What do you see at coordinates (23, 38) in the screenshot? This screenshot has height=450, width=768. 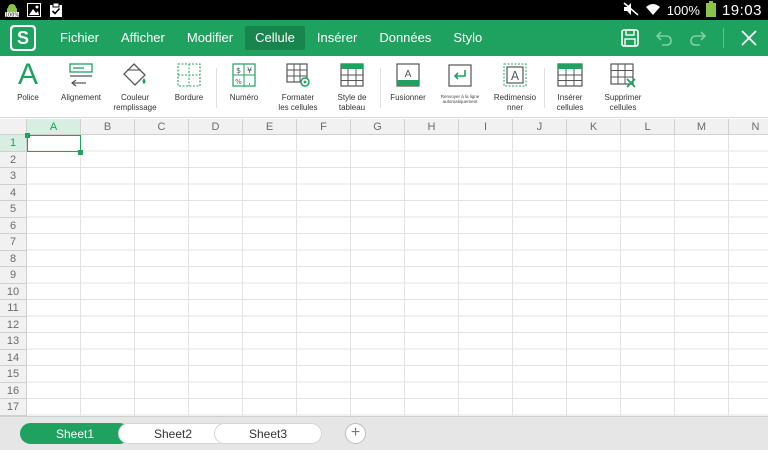 I see `app-logo-button: S` at bounding box center [23, 38].